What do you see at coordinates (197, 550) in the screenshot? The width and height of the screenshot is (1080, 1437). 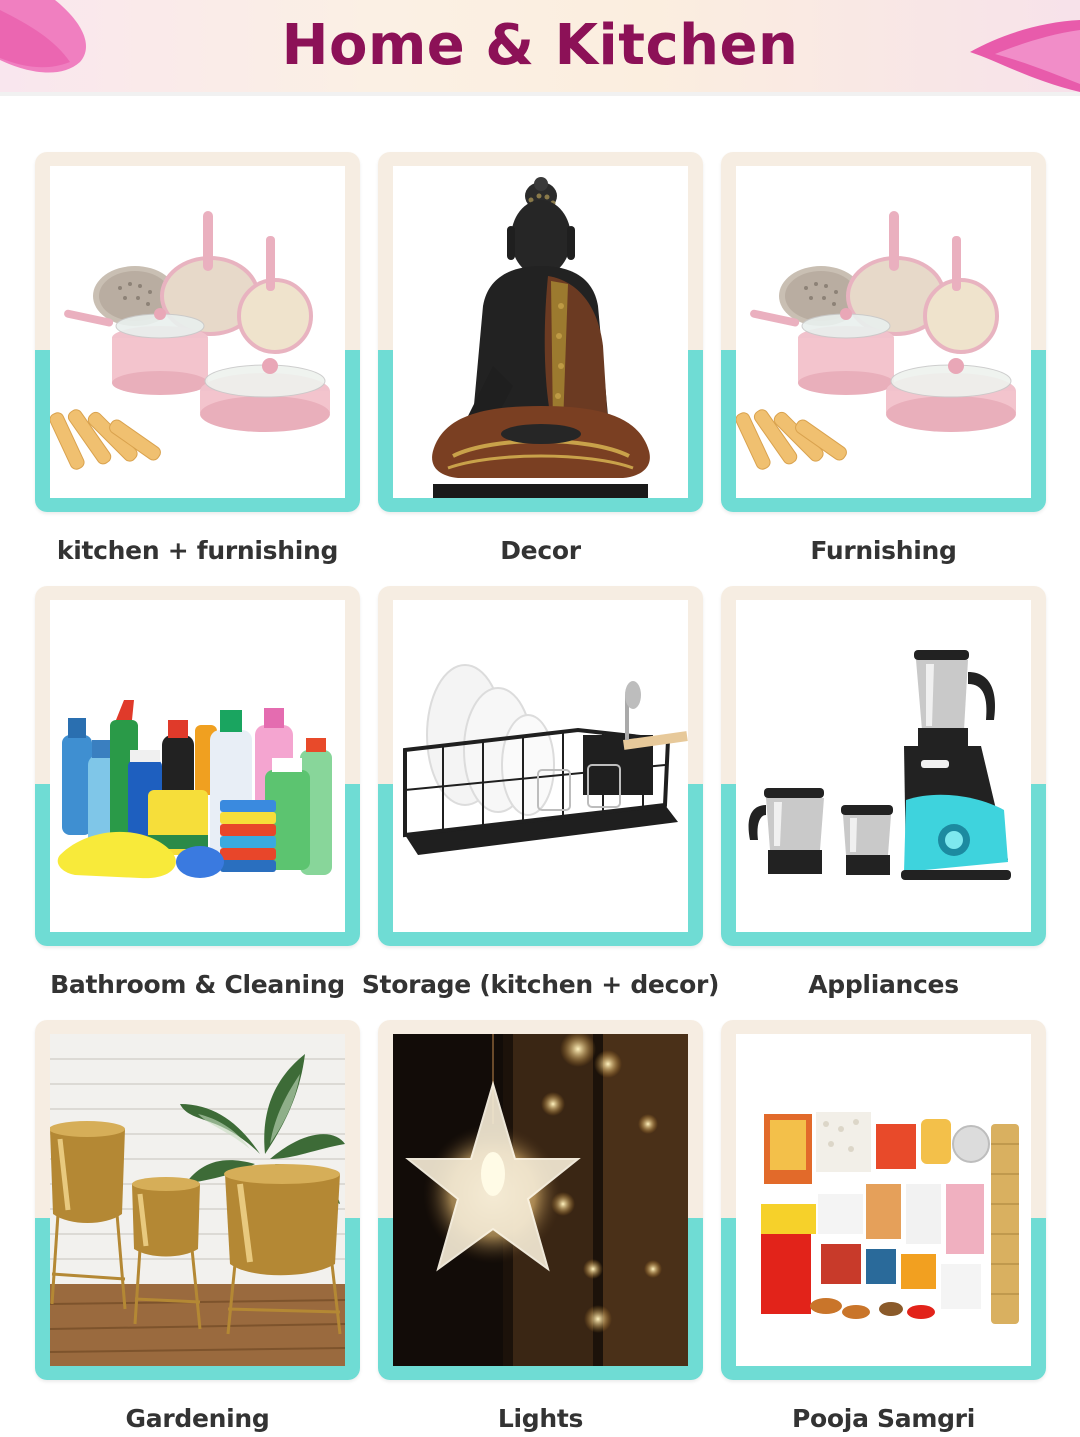 I see `category-label: kitchen + furnishing` at bounding box center [197, 550].